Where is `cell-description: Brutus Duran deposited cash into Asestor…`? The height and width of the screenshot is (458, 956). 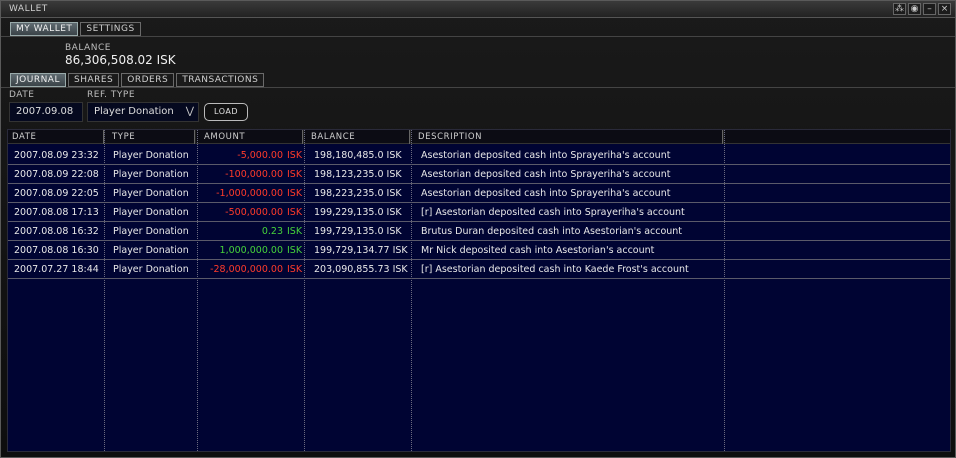
cell-description: Brutus Duran deposited cash into Asestor… is located at coordinates (552, 231).